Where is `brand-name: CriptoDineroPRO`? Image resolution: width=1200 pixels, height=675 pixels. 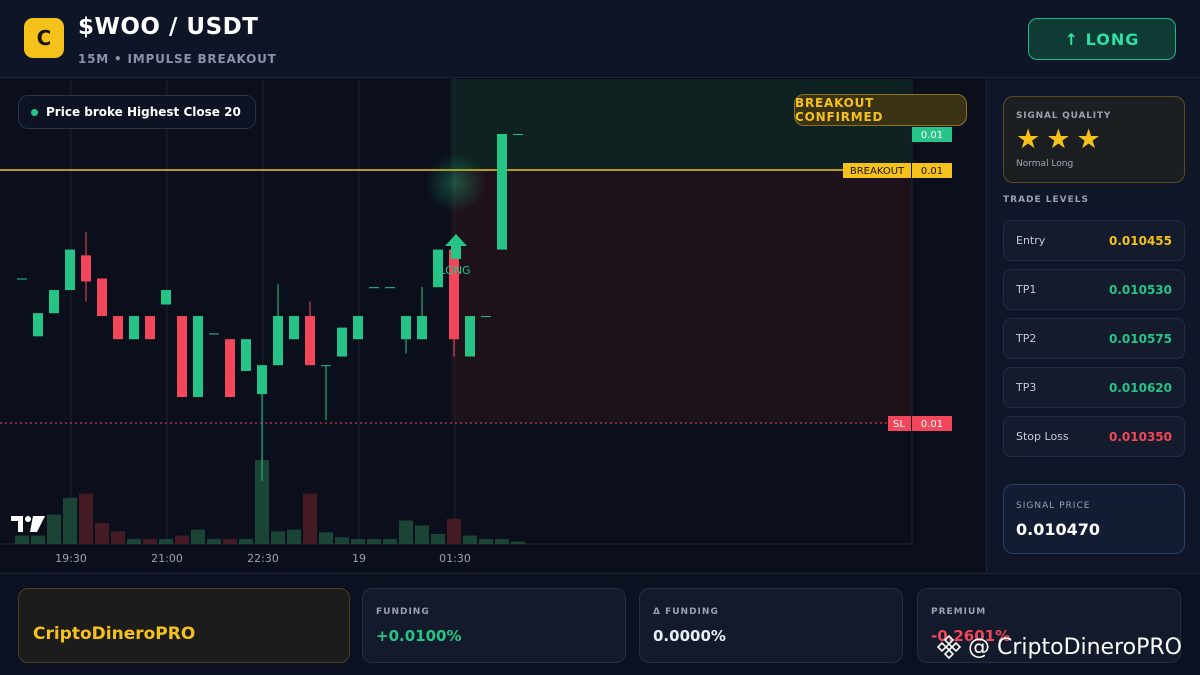 brand-name: CriptoDineroPRO is located at coordinates (114, 634).